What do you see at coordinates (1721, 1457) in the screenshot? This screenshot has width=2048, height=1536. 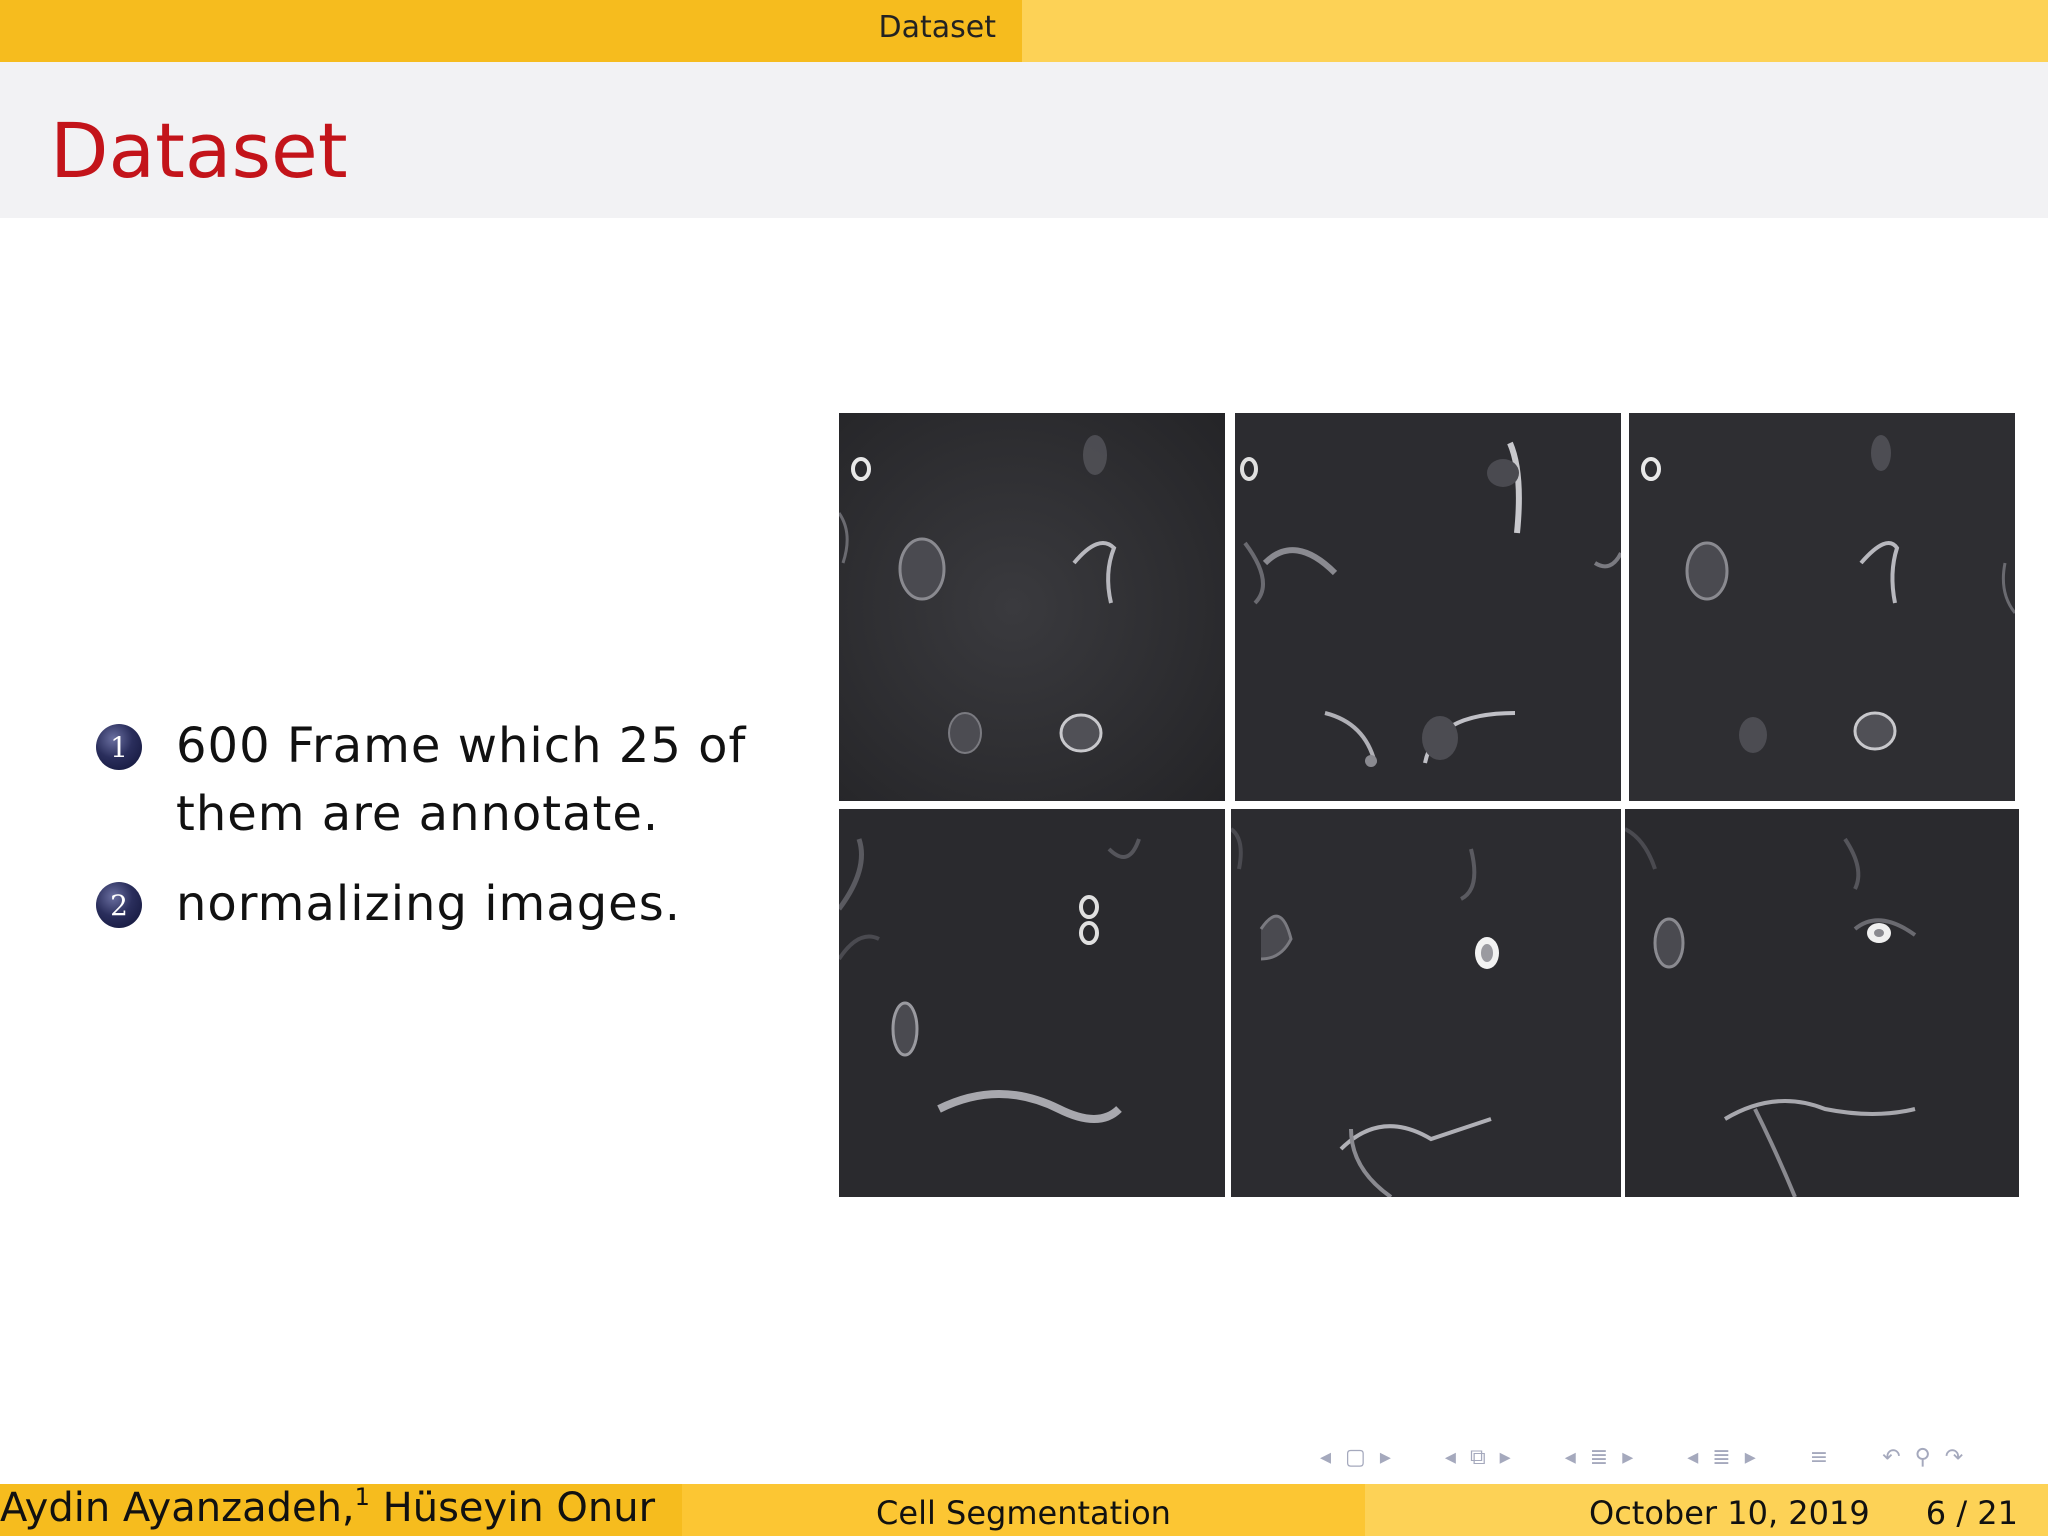 I see `document-icon: ≣` at bounding box center [1721, 1457].